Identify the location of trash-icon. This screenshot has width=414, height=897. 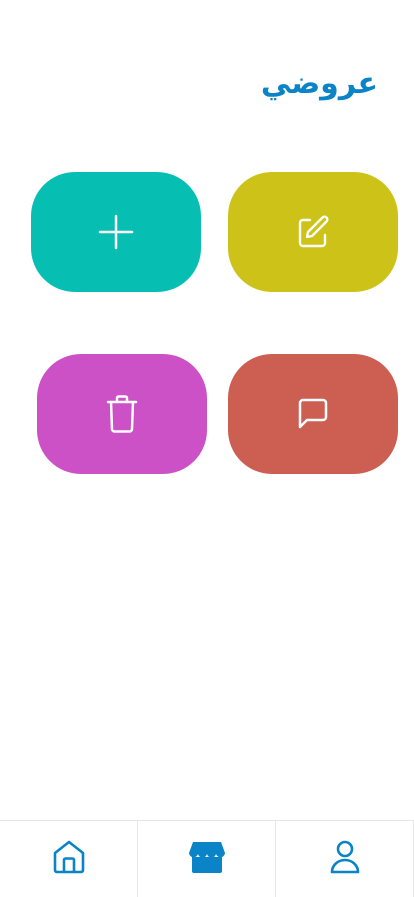
(122, 414).